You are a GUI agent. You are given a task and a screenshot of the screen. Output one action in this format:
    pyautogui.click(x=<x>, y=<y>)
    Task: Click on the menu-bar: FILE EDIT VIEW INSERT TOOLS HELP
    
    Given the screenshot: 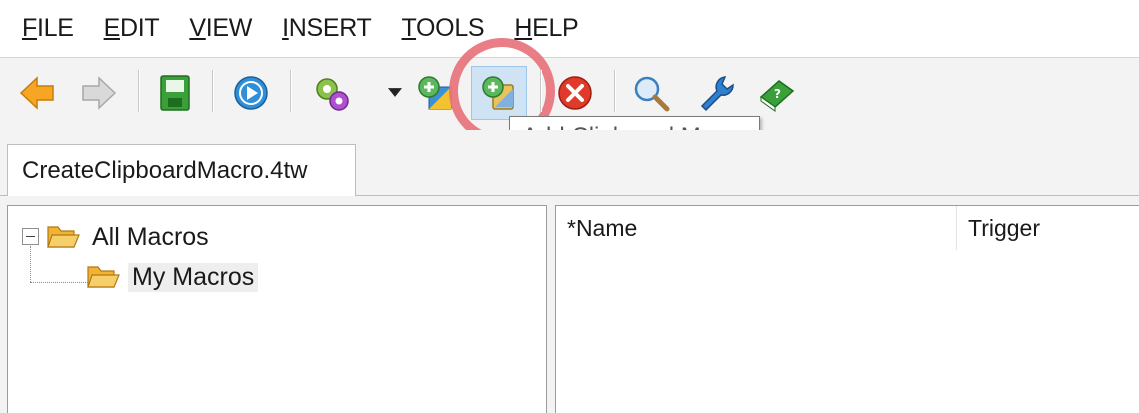 What is the action you would take?
    pyautogui.click(x=569, y=29)
    